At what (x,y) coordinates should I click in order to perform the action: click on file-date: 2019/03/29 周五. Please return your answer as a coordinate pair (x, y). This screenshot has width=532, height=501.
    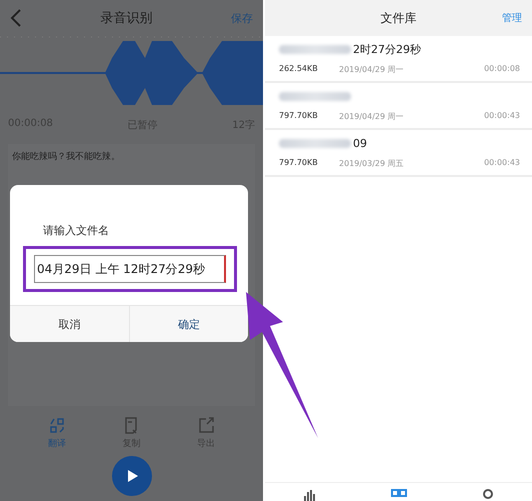
    Looking at the image, I should click on (371, 163).